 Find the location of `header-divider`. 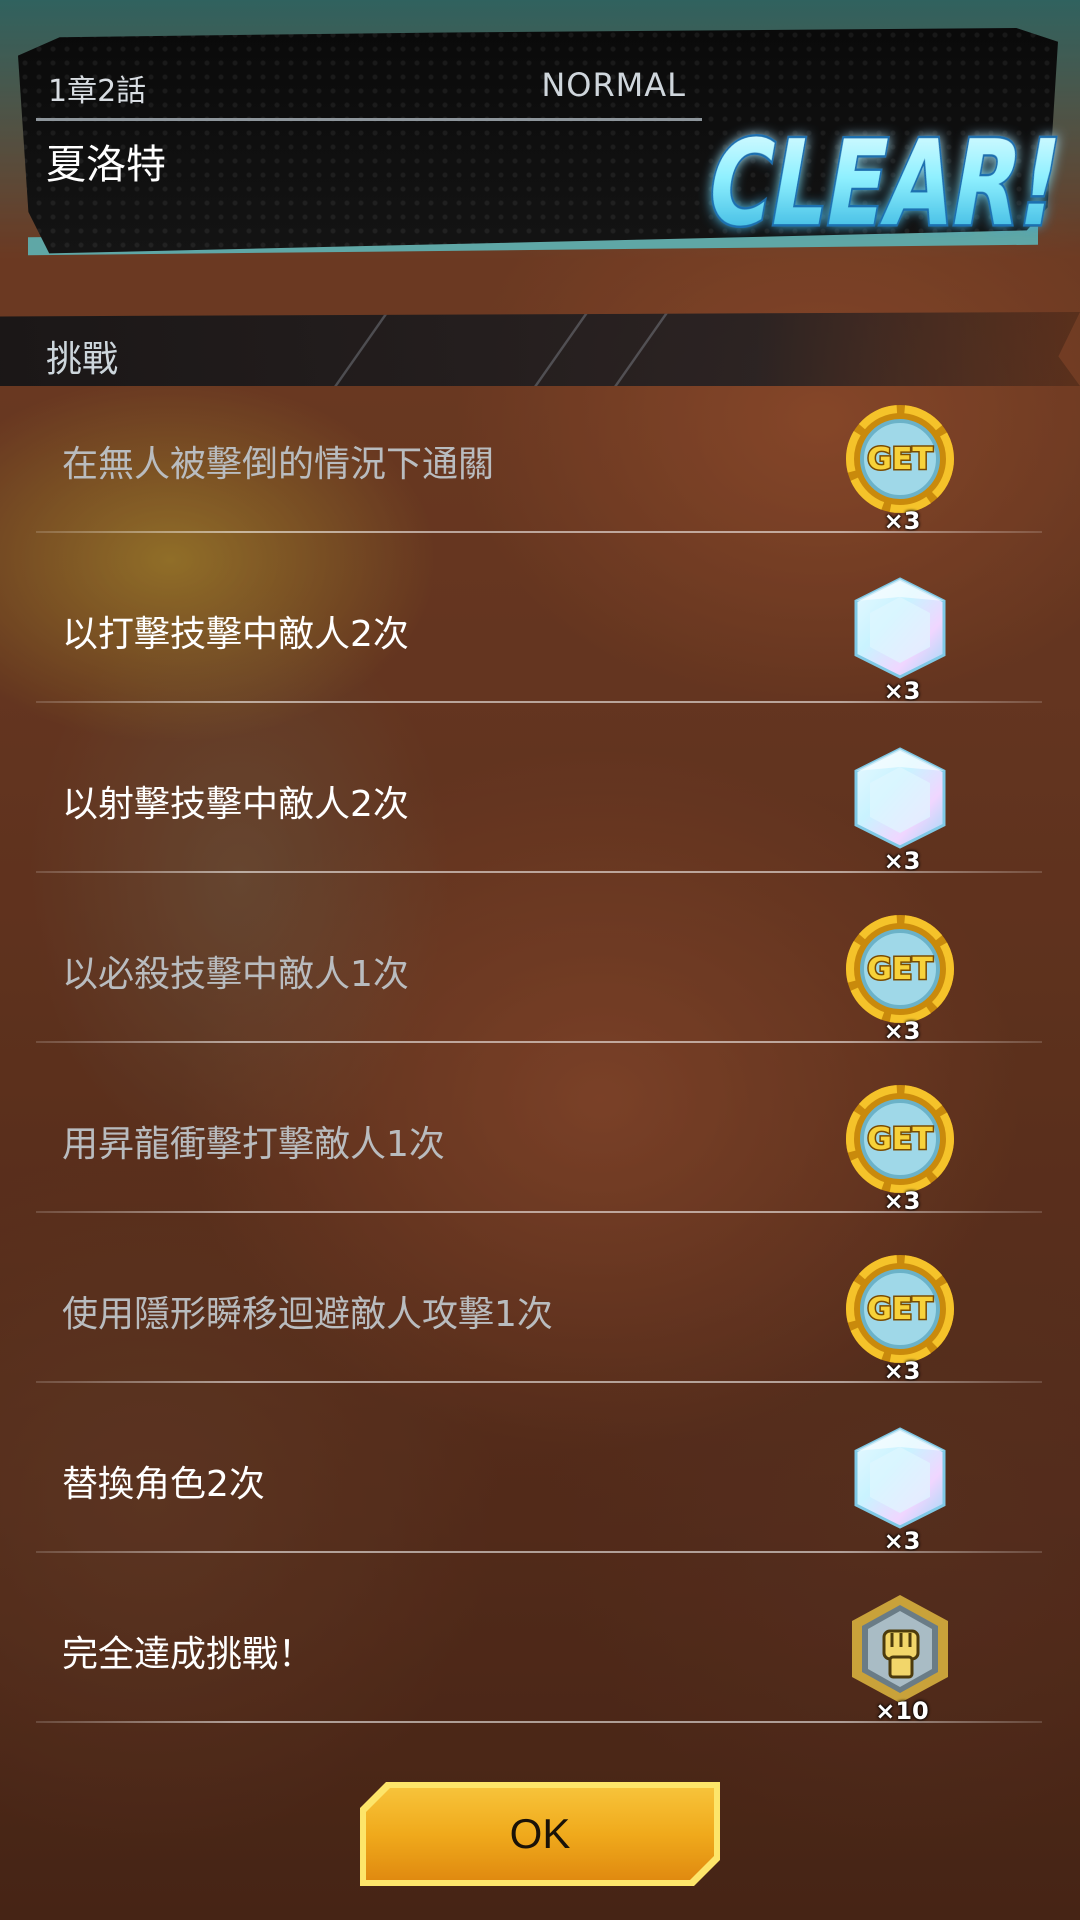

header-divider is located at coordinates (369, 119).